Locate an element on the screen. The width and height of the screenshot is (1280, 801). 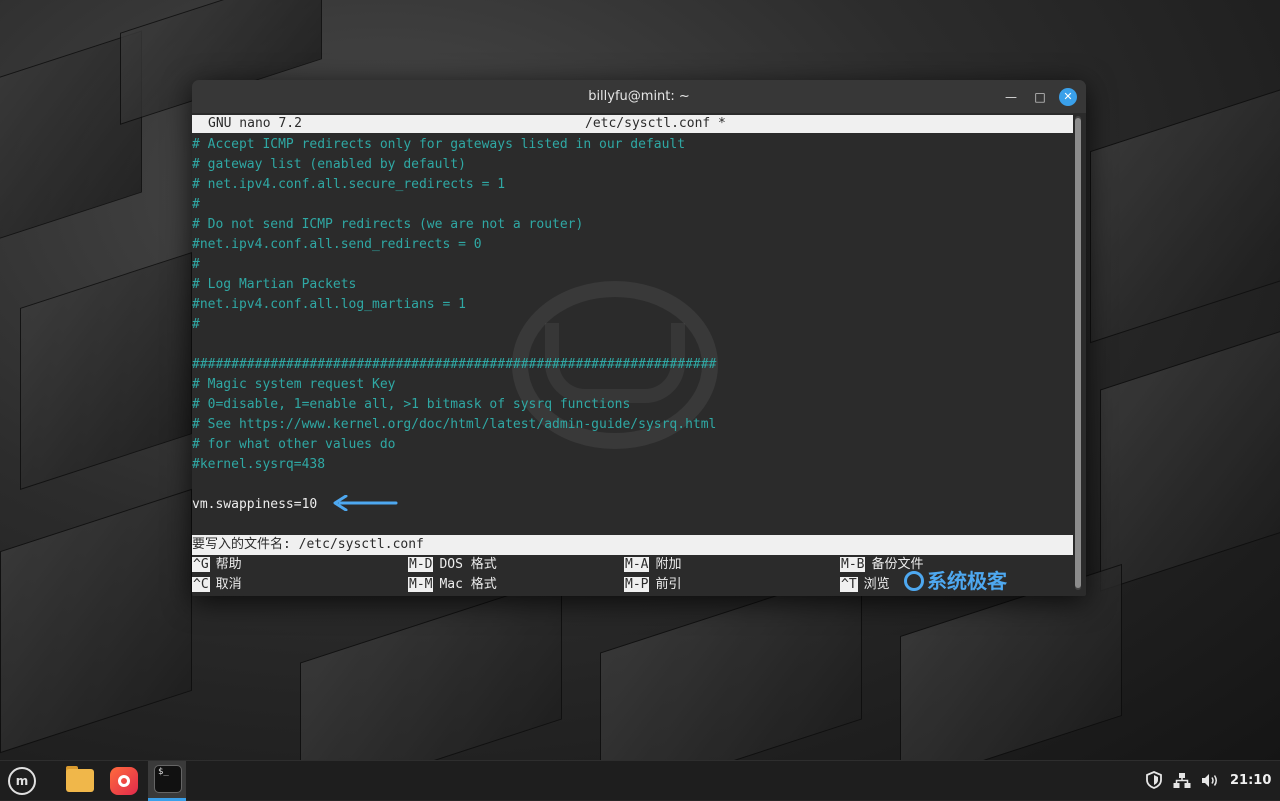
shortcut-key: M-A is located at coordinates (637, 564).